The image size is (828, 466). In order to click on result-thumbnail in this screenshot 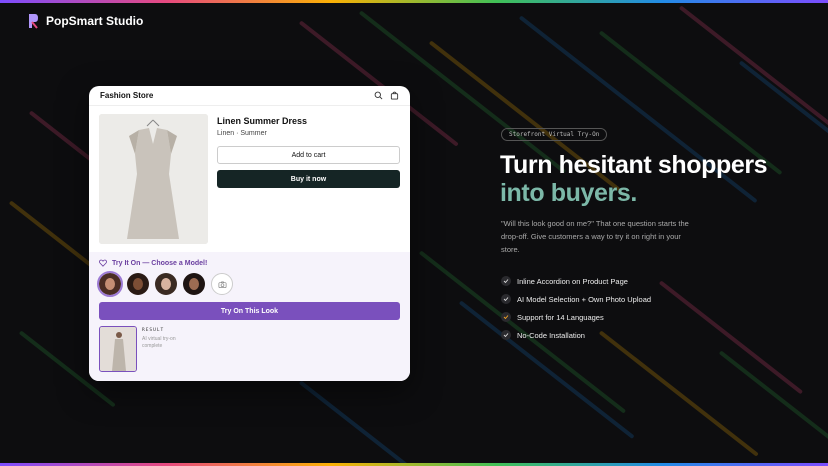, I will do `click(118, 349)`.